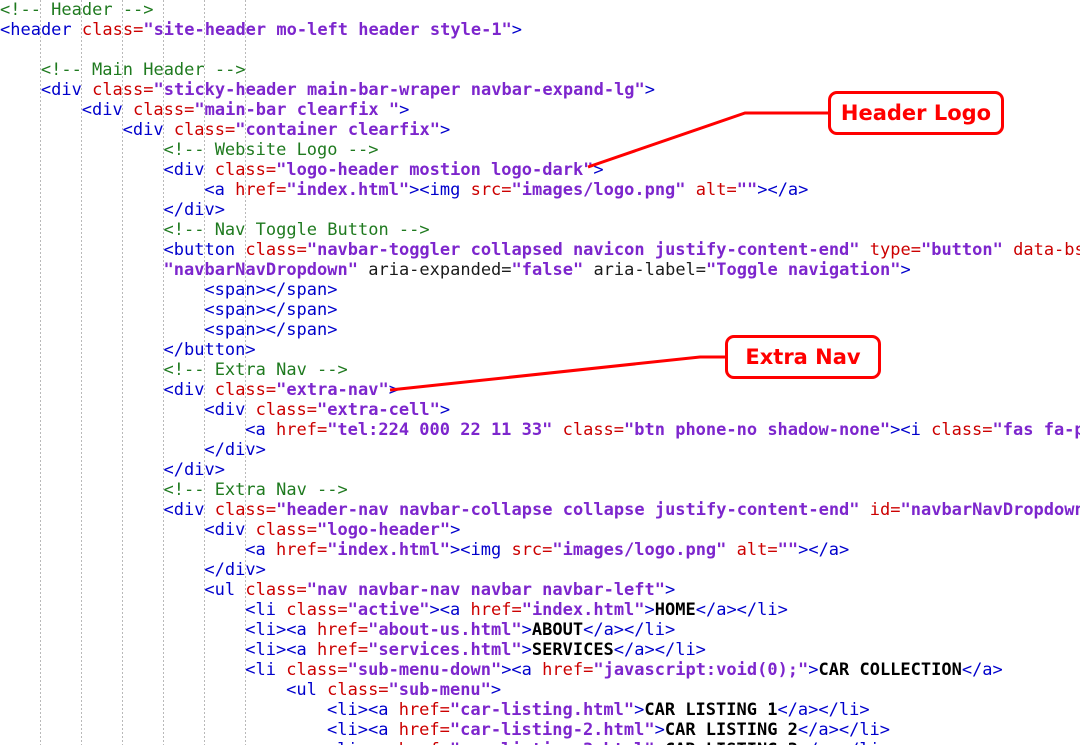 This screenshot has height=745, width=1080. I want to click on code-line: <!-- Website Logo -->, so click(540, 150).